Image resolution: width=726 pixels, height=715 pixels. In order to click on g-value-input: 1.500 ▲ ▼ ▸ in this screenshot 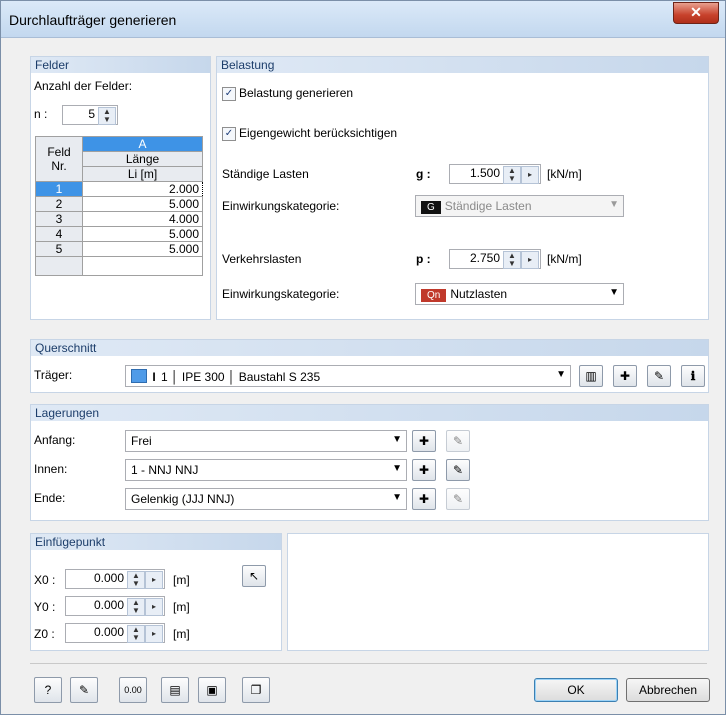, I will do `click(495, 174)`.